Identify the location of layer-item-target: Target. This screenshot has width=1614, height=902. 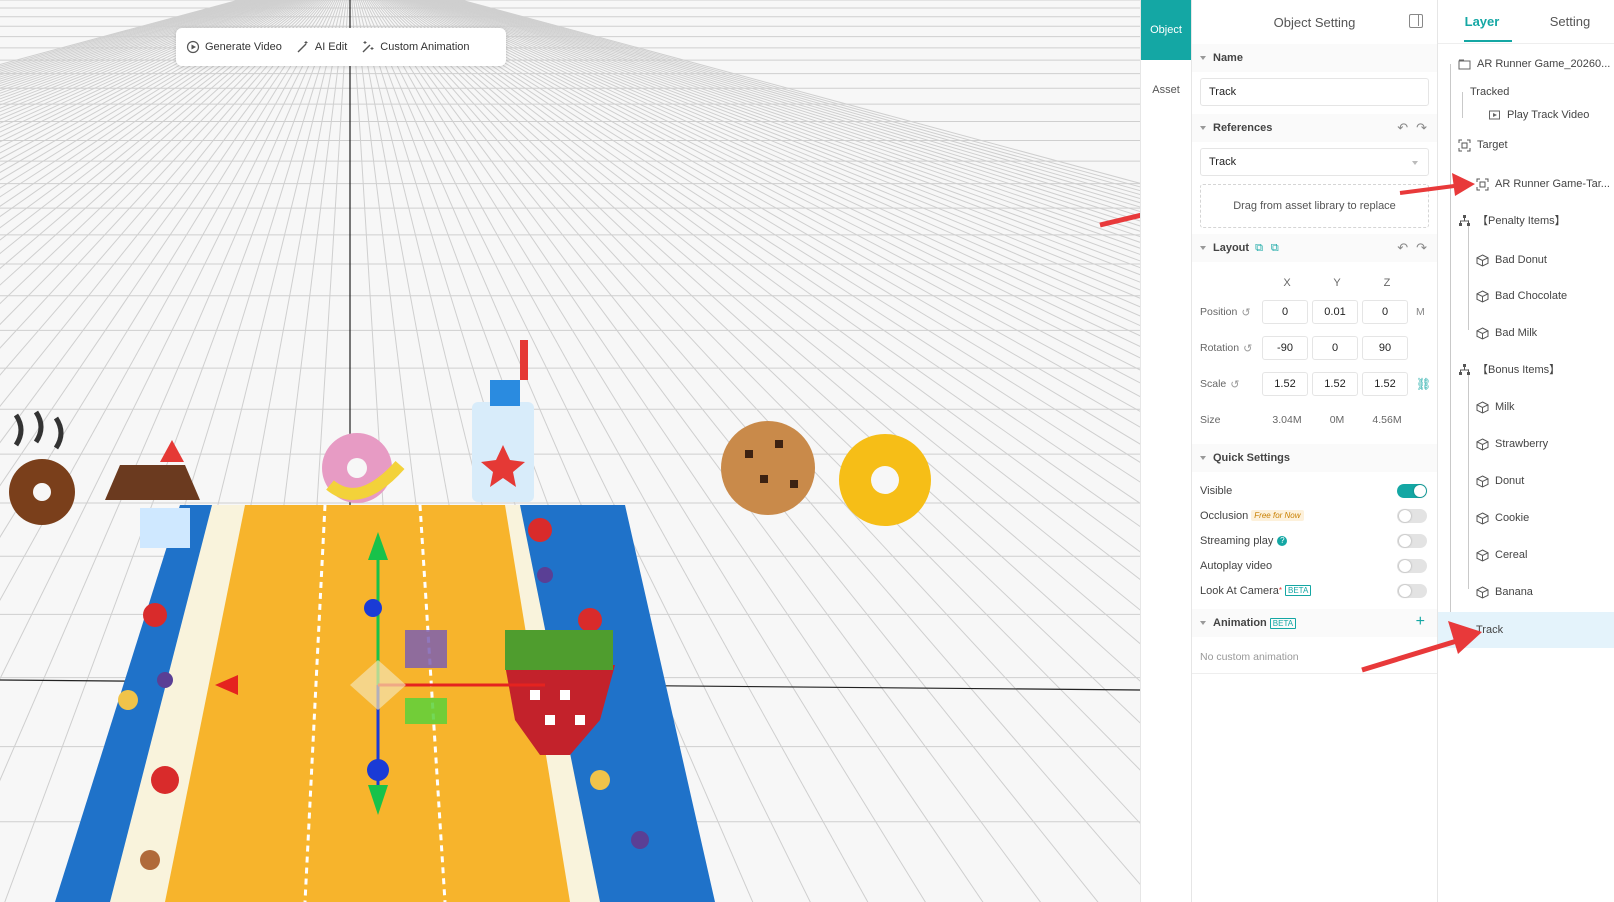
(1483, 145).